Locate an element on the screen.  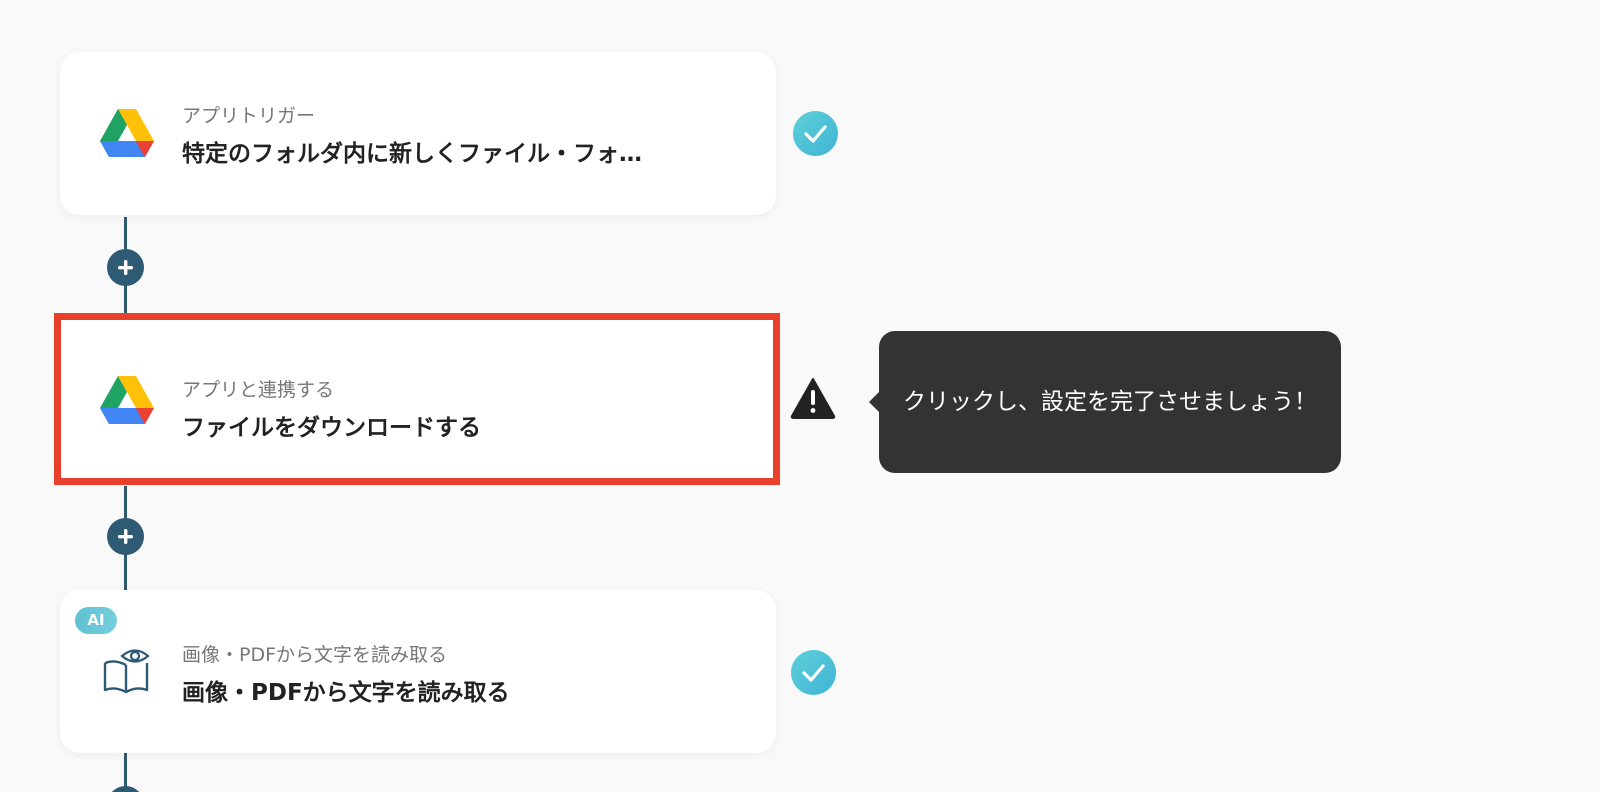
ai-badge: AI is located at coordinates (96, 620).